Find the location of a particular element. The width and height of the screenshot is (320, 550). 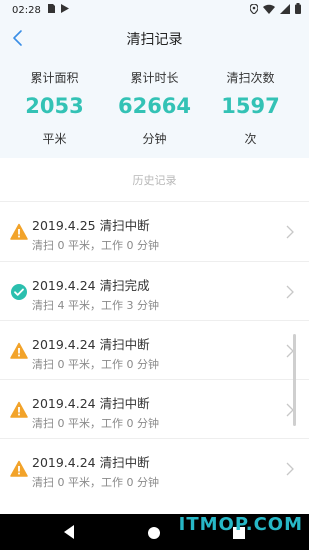

history-item-detail: 清扫 4 平米，工作 3 分钟 is located at coordinates (95, 305).